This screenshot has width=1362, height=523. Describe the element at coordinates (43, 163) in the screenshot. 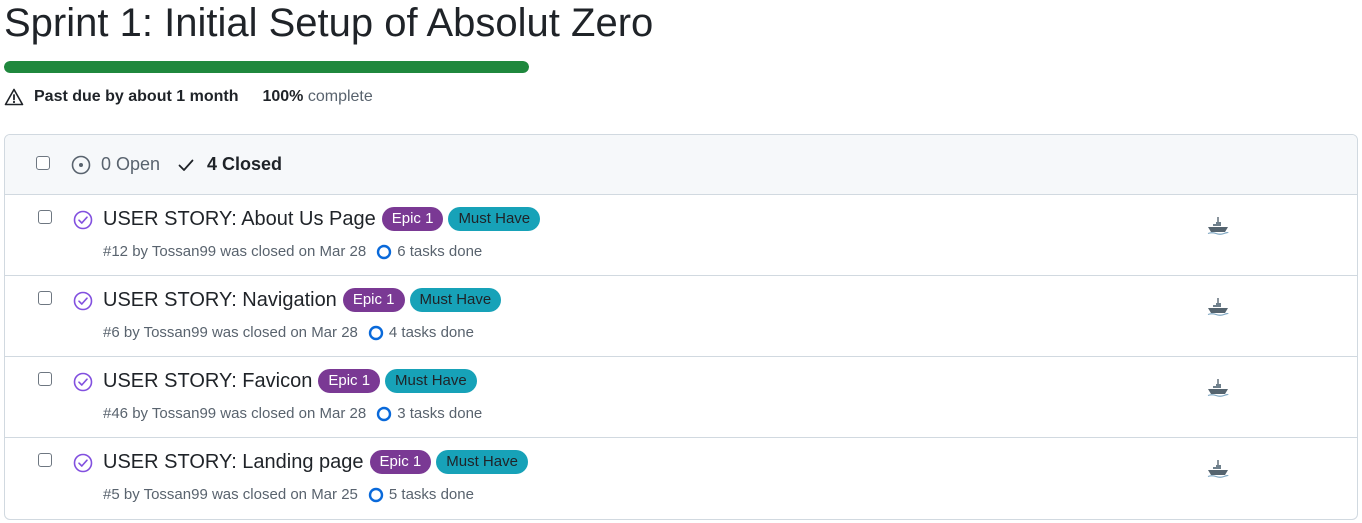

I see `select-all-checkbox` at that location.